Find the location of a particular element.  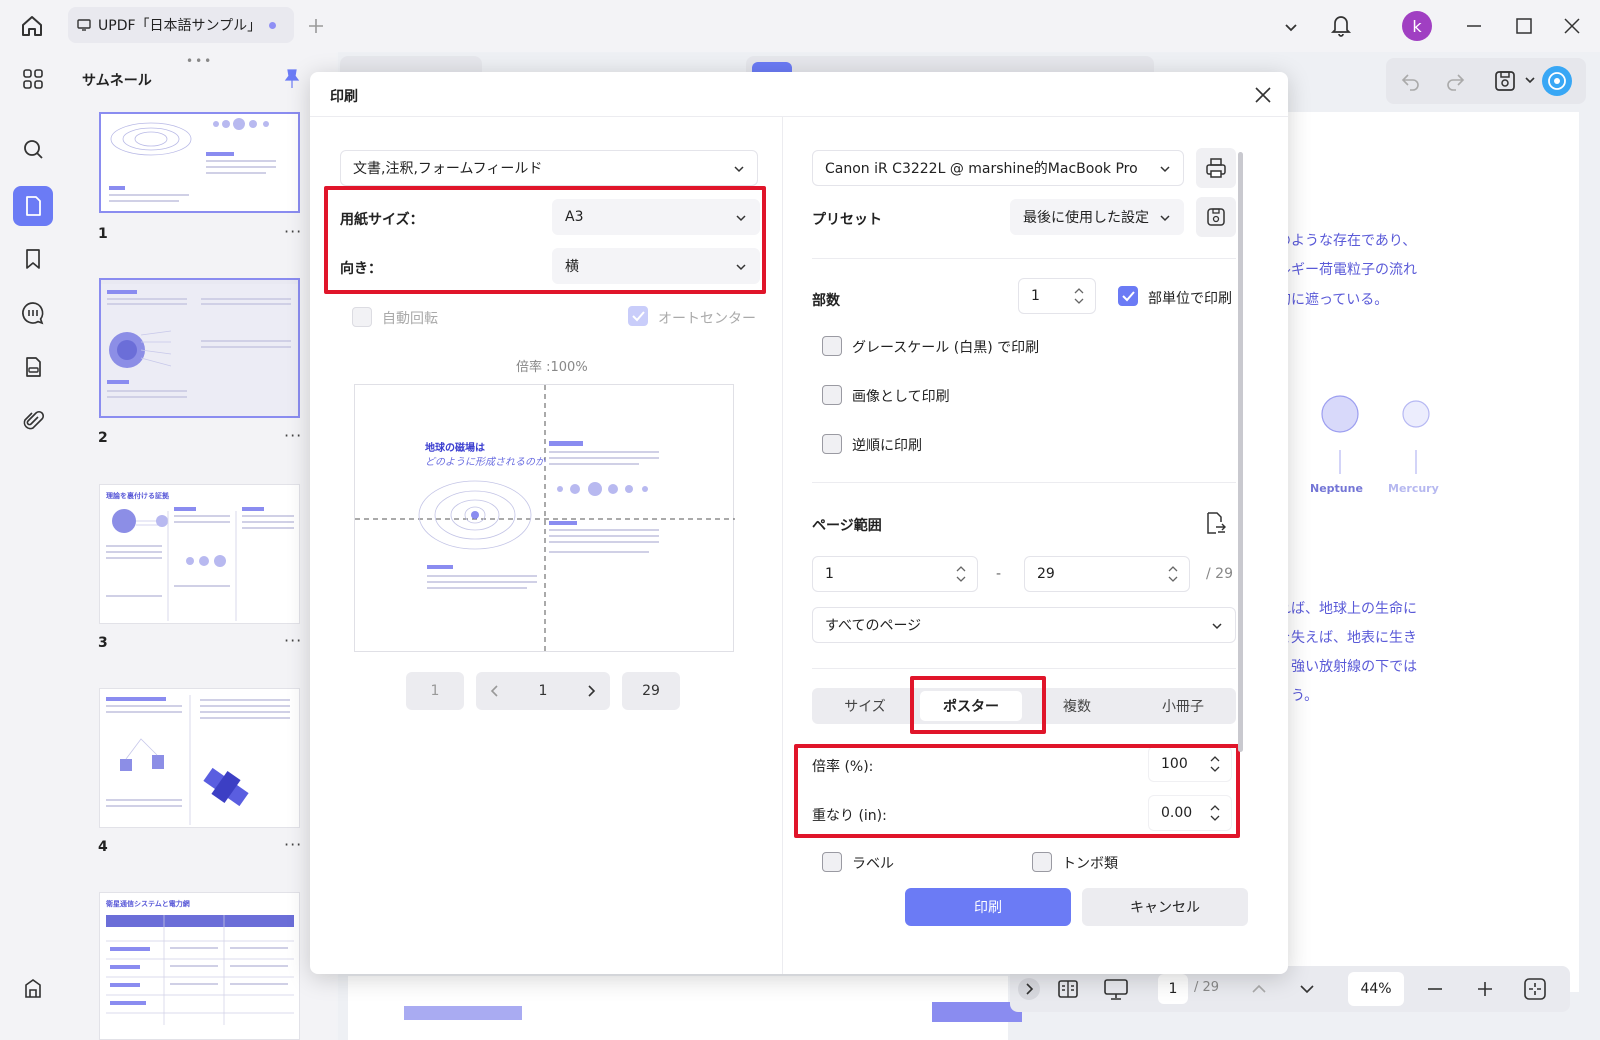

print-preview: 地球の磁場は どのように形成されるのか is located at coordinates (544, 518).